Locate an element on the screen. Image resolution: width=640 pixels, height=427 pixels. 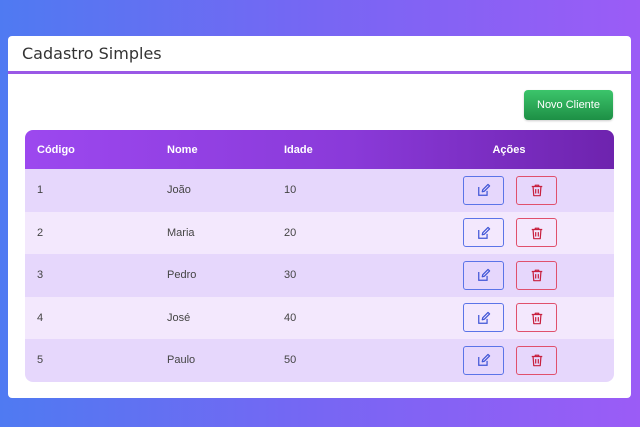
table-row: 1 João 10 is located at coordinates (319, 190).